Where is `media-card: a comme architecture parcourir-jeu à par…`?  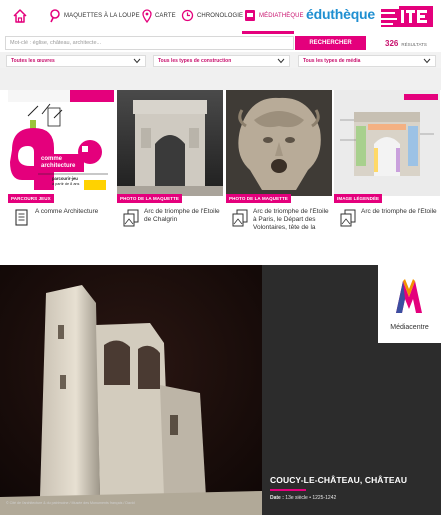
media-card: a comme architecture parcourir-jeu à par… is located at coordinates (61, 166).